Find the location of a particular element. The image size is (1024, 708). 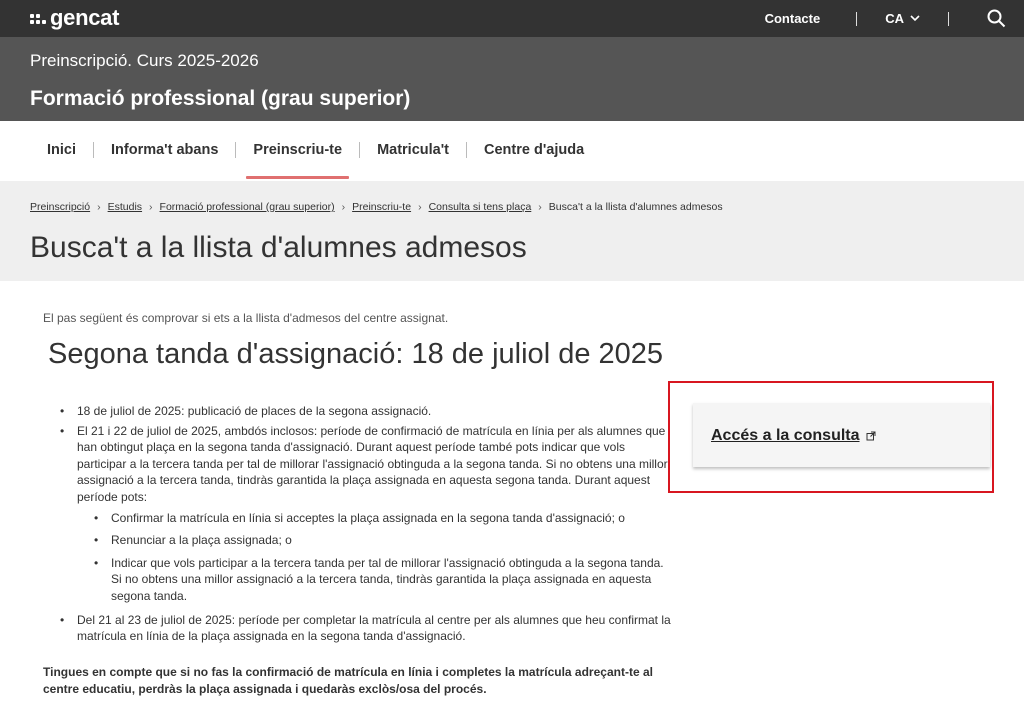

search-button is located at coordinates (996, 18).